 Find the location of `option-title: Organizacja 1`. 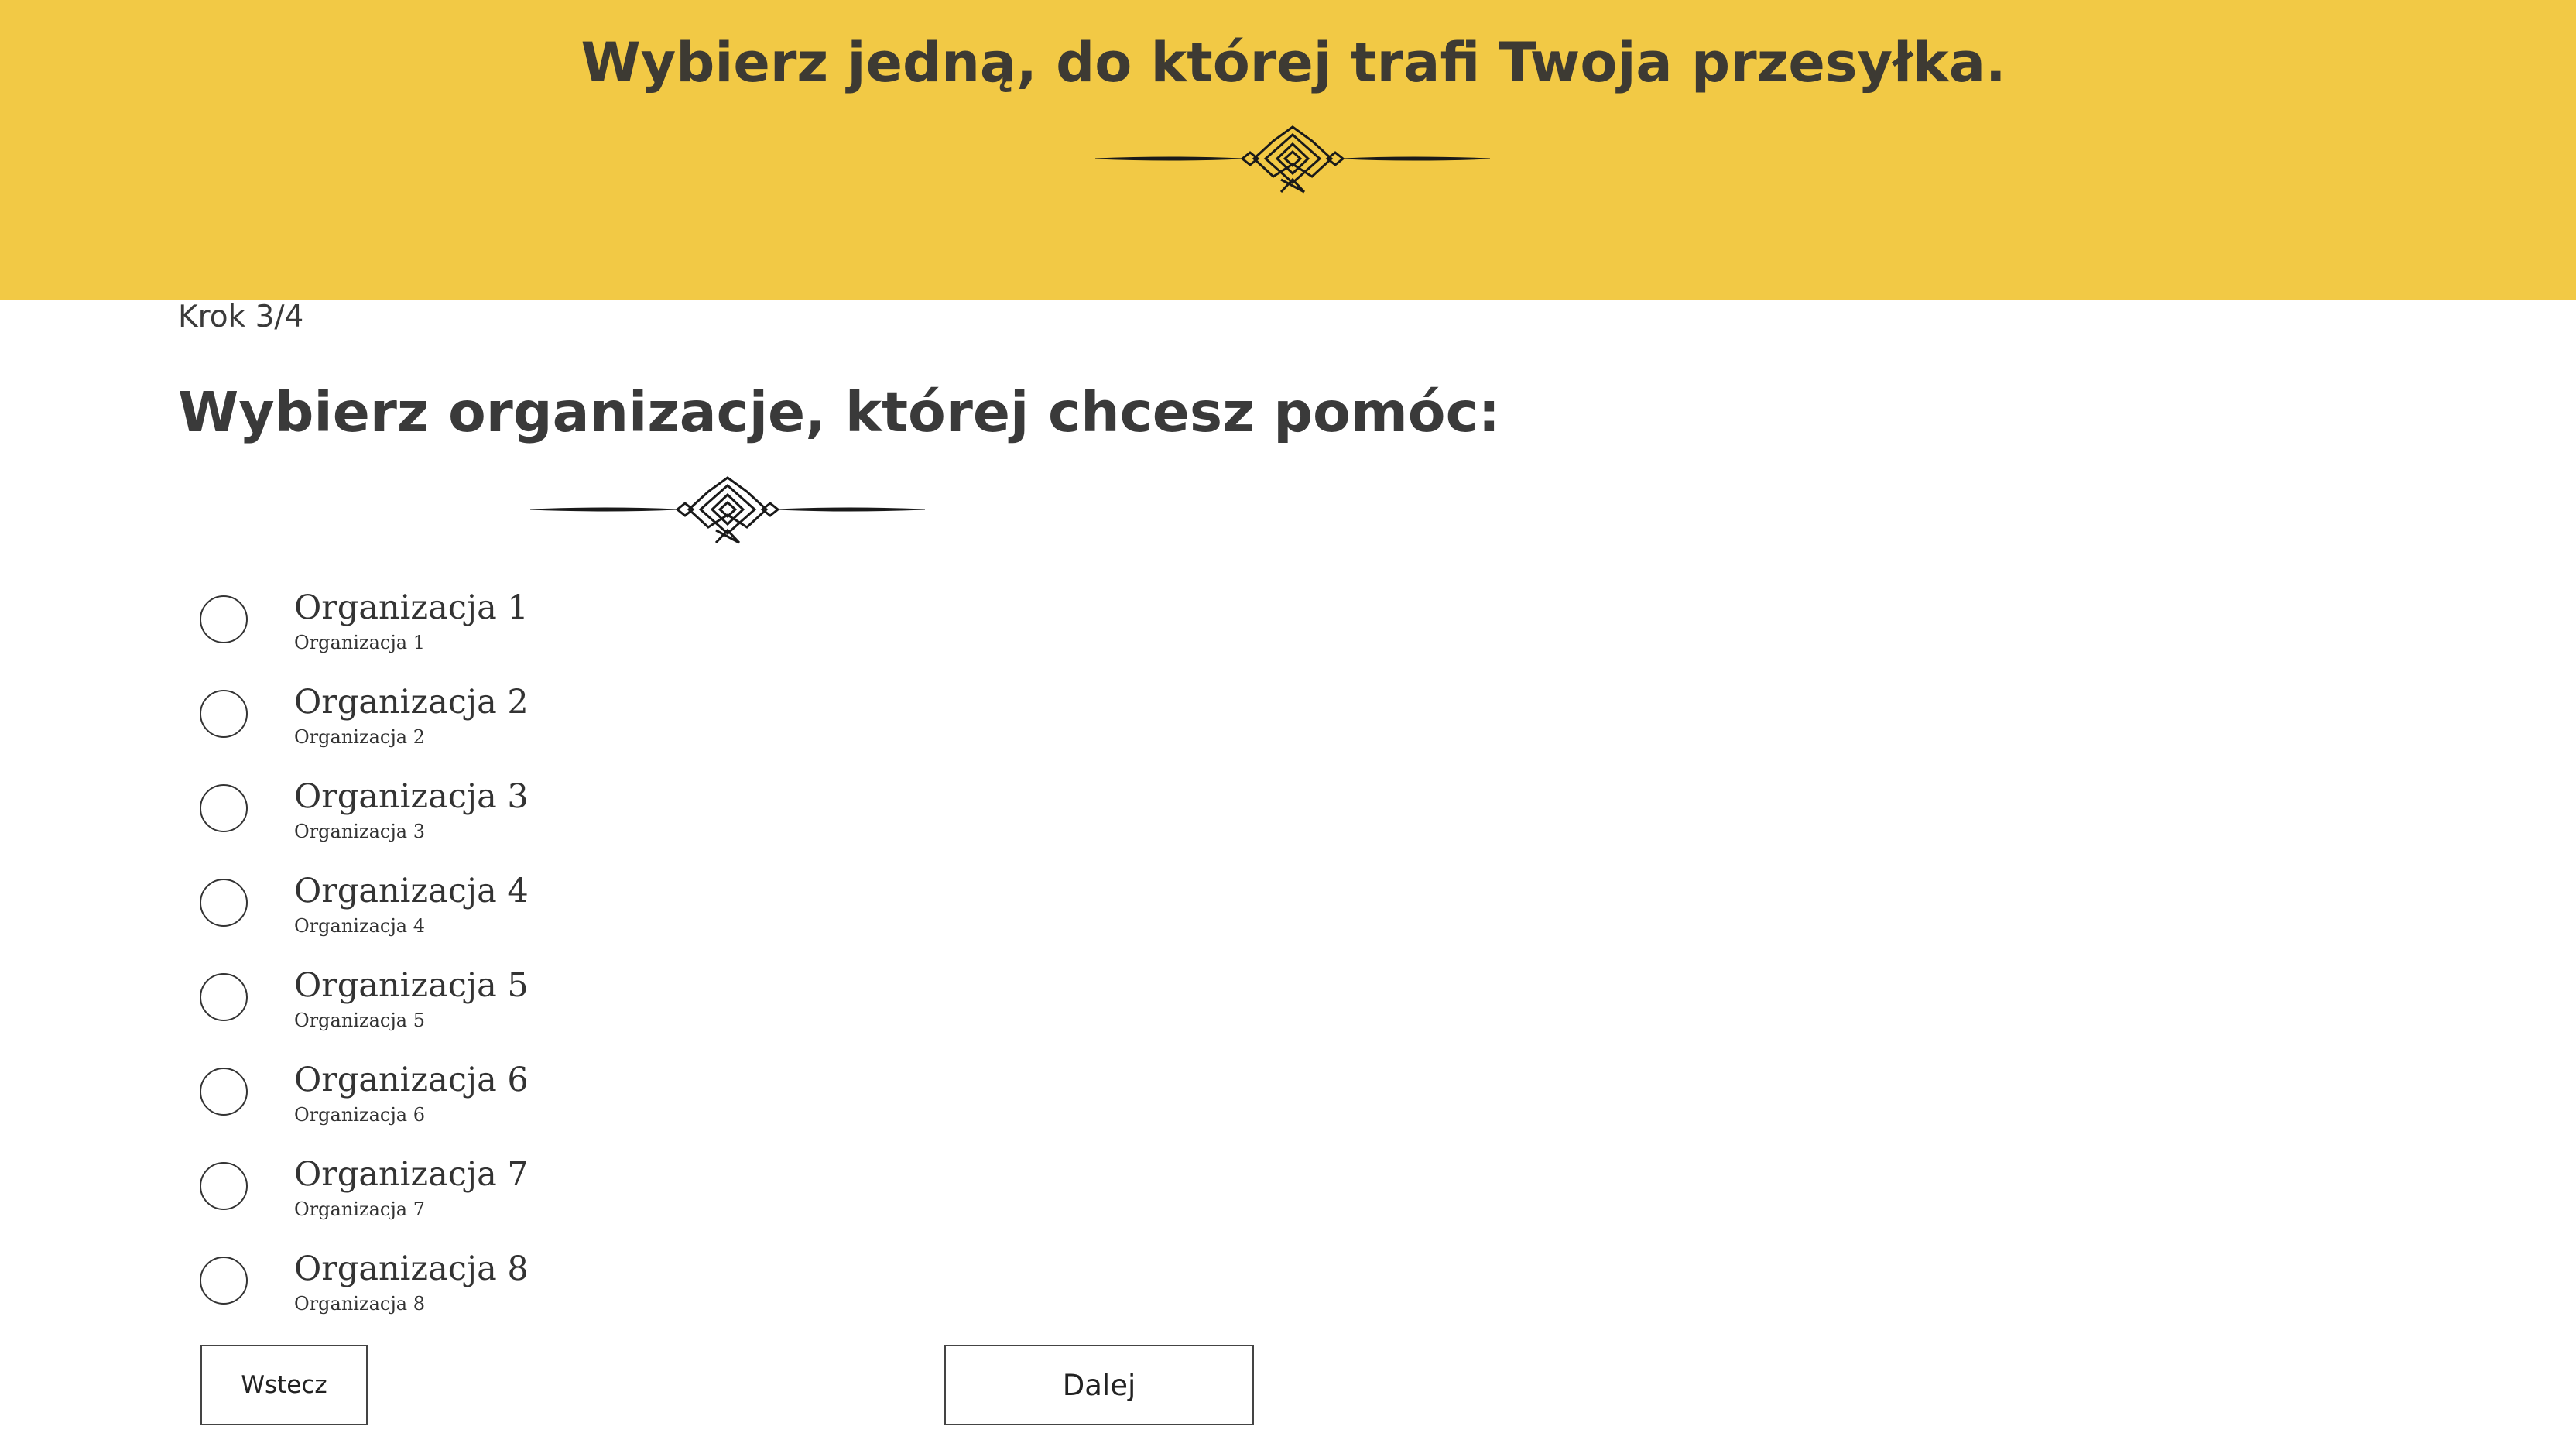

option-title: Organizacja 1 is located at coordinates (411, 607).